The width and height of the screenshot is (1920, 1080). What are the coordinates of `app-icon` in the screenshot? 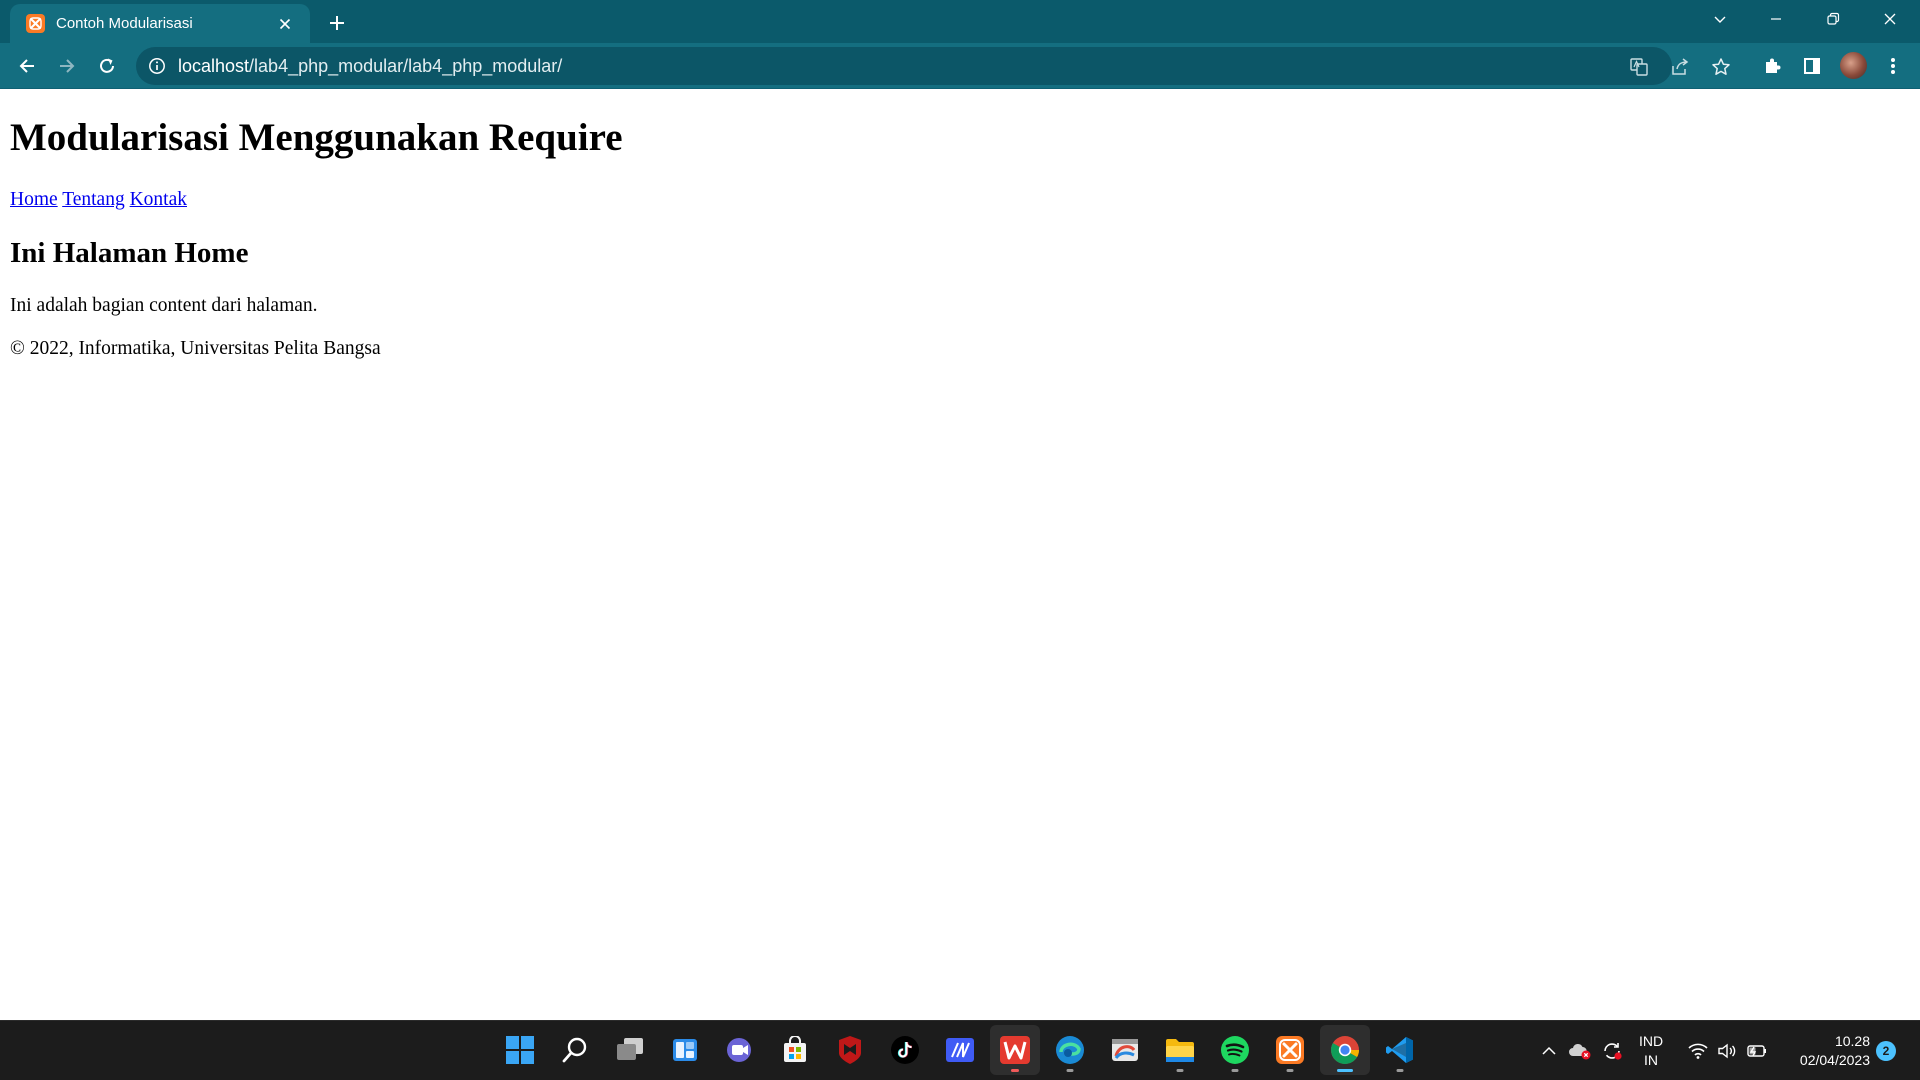 It's located at (960, 1050).